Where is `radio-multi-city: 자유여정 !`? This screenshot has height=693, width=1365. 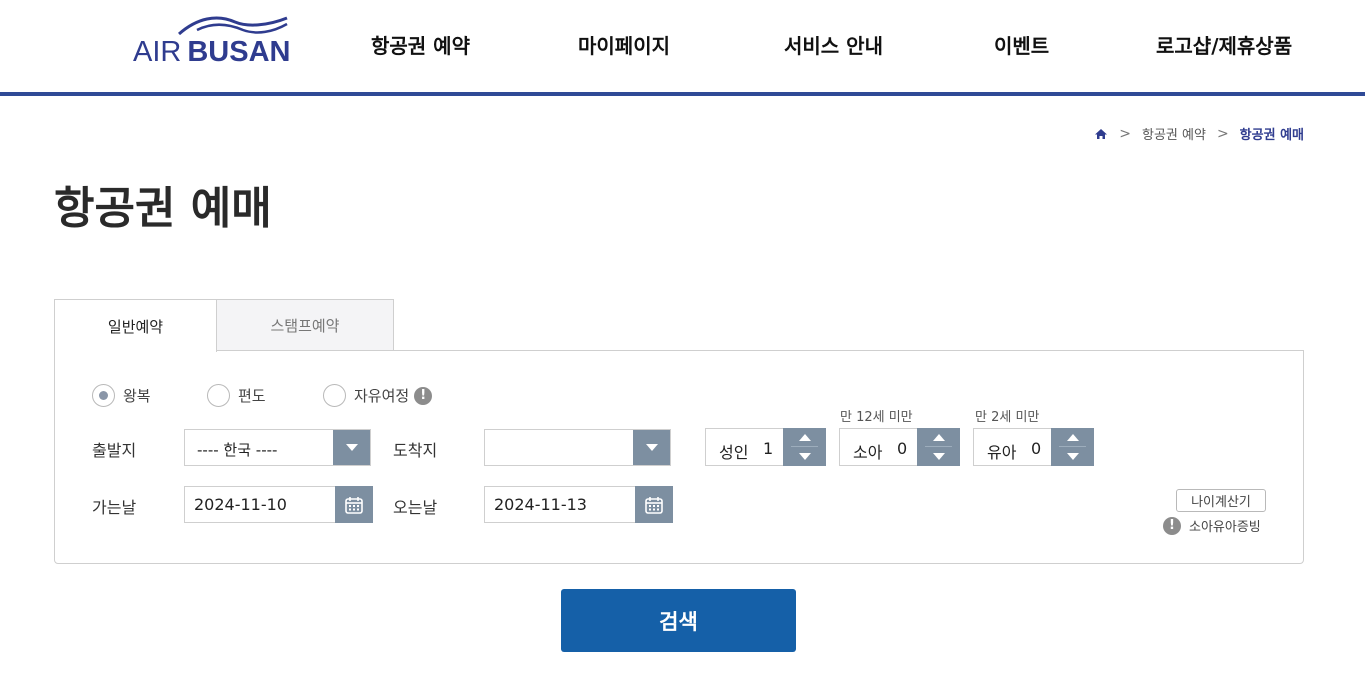
radio-multi-city: 자유여정 ! is located at coordinates (378, 395).